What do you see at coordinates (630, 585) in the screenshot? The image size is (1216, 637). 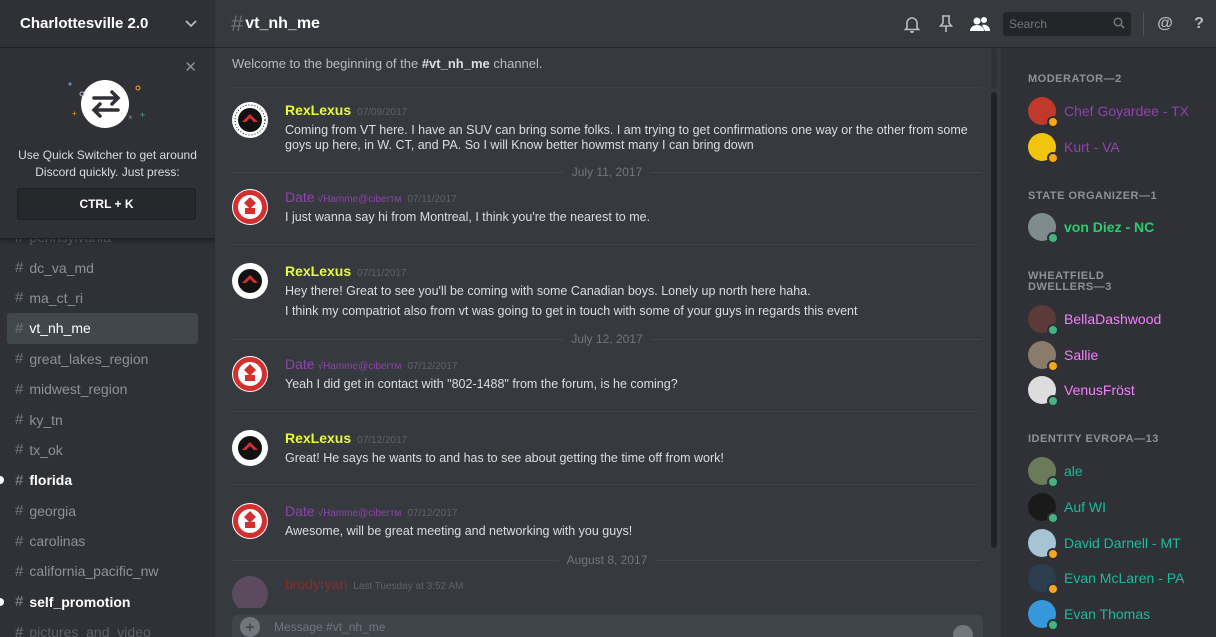 I see `message-body: brodyryan Last Tuesday at 3:52 AM` at bounding box center [630, 585].